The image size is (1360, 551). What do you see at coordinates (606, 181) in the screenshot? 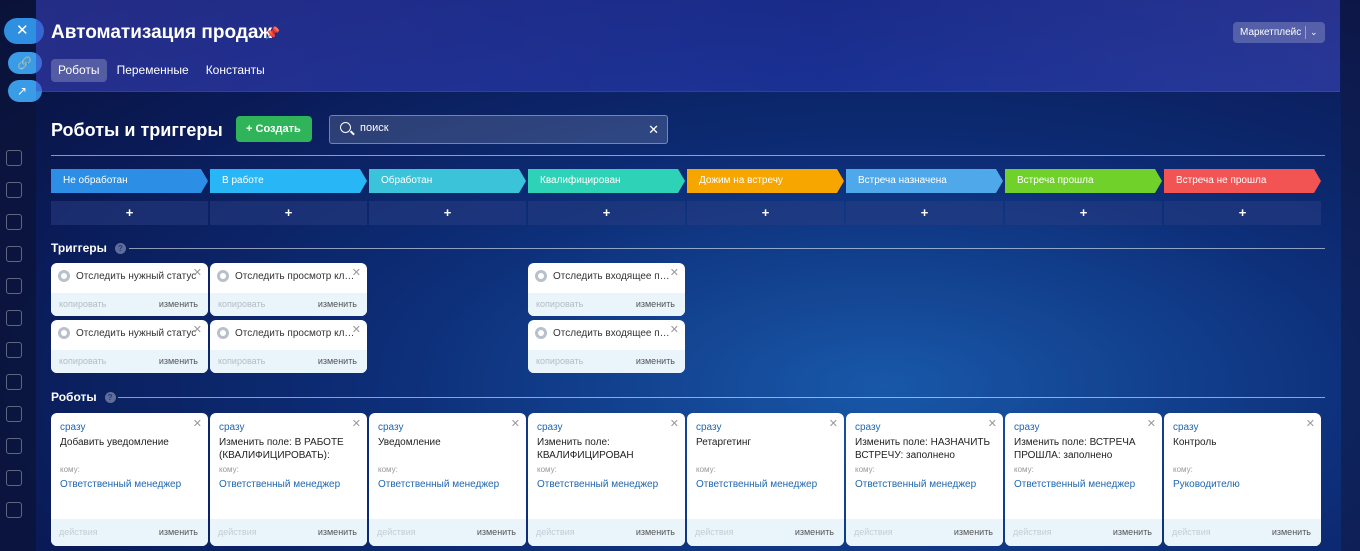
I see `stage-header: Квалифицирован` at bounding box center [606, 181].